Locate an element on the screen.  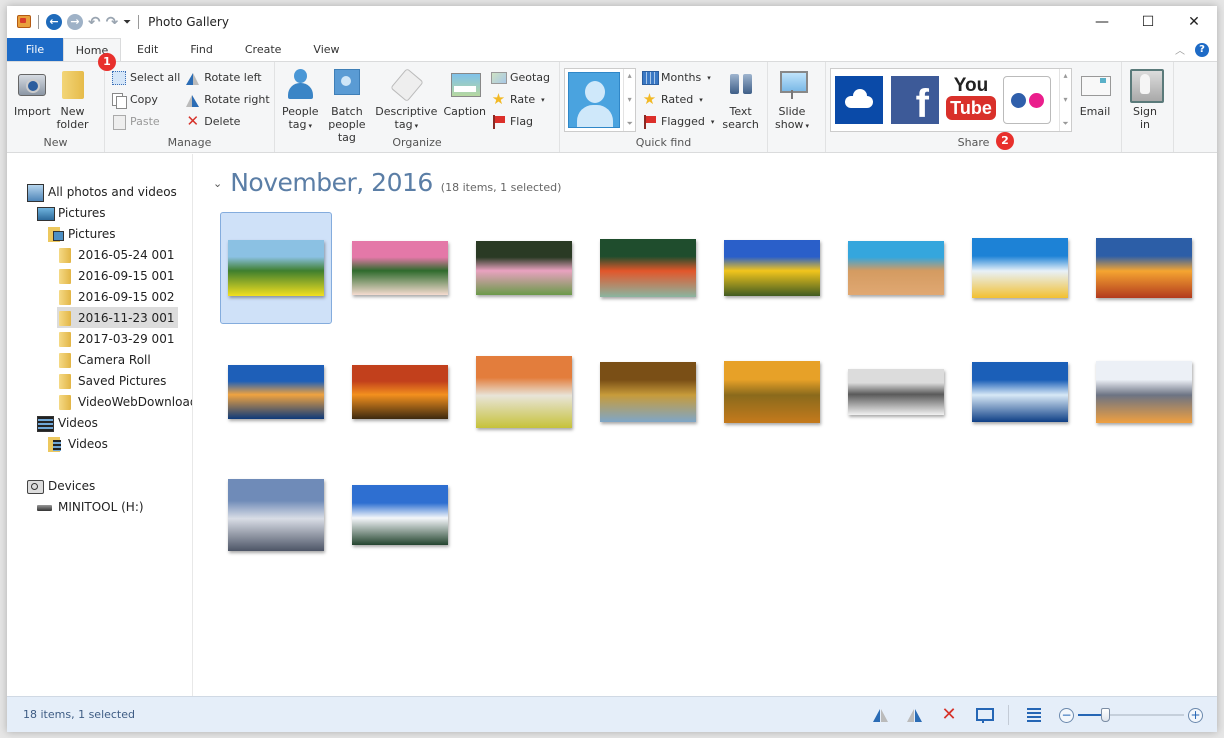
import-button: Import is located at coordinates (32, 93).